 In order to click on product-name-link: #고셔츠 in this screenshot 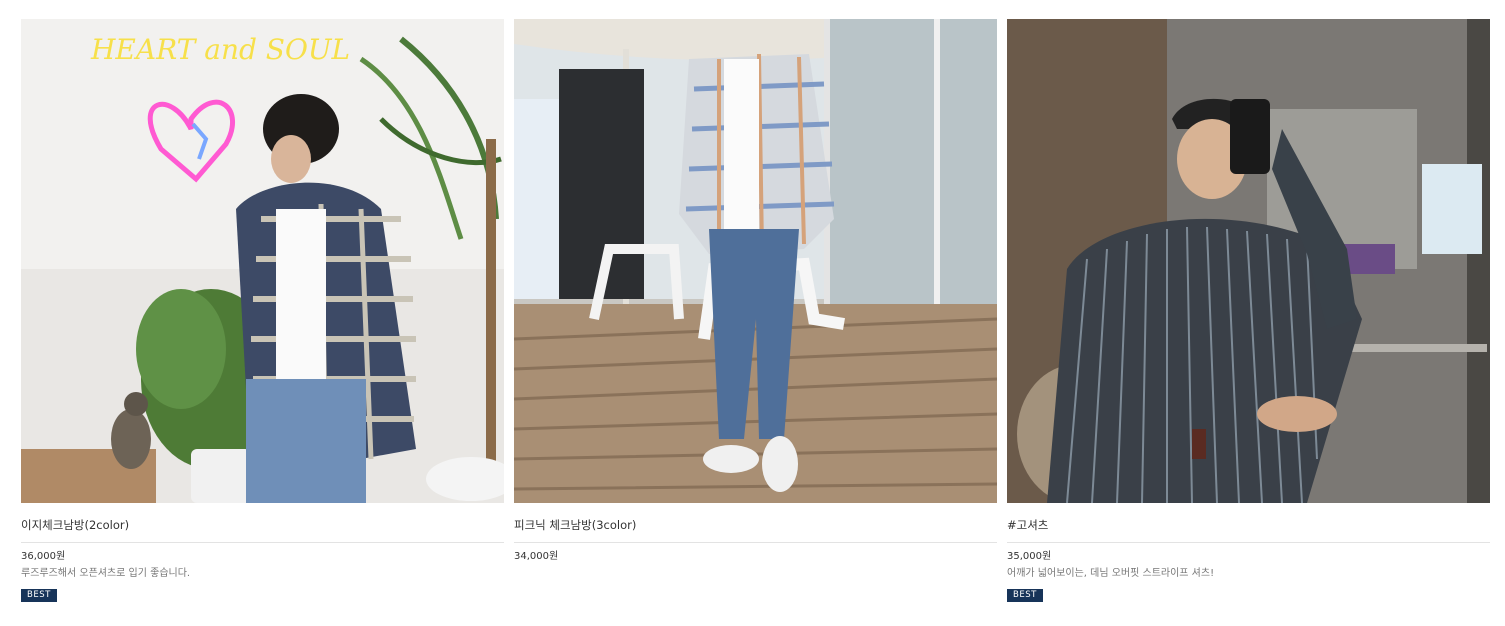, I will do `click(1248, 530)`.